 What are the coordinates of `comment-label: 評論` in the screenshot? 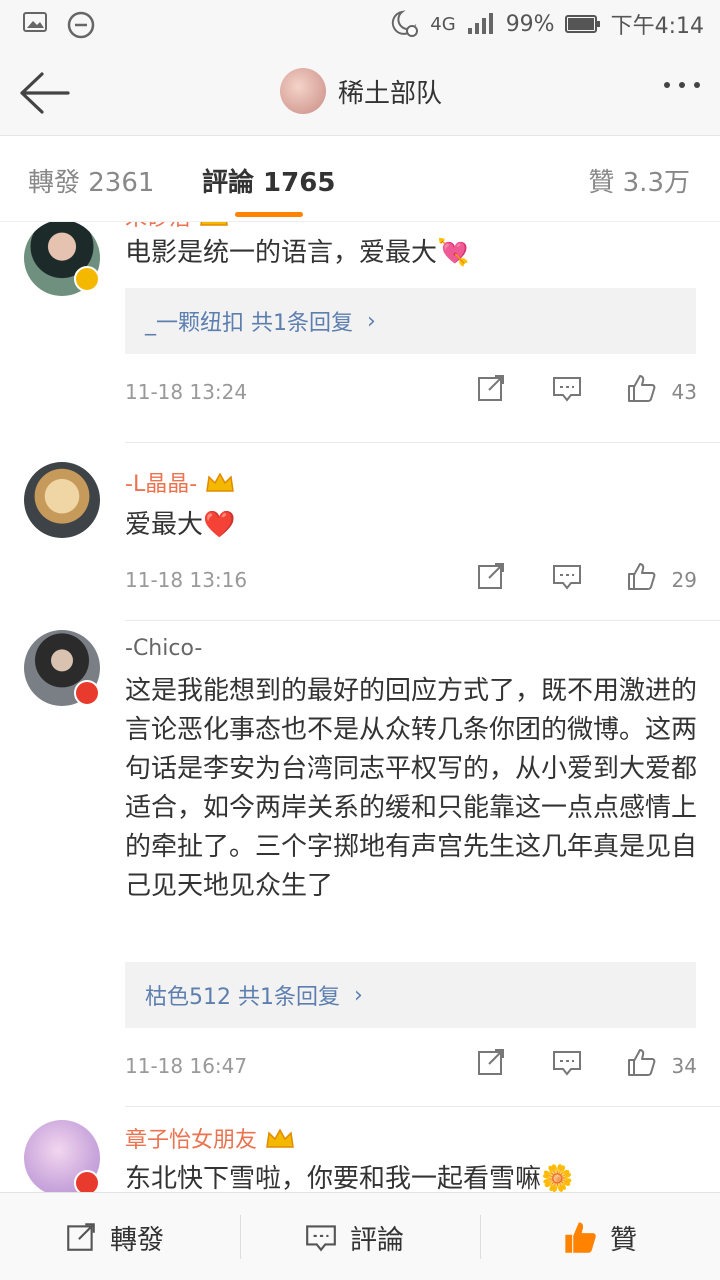 It's located at (377, 1240).